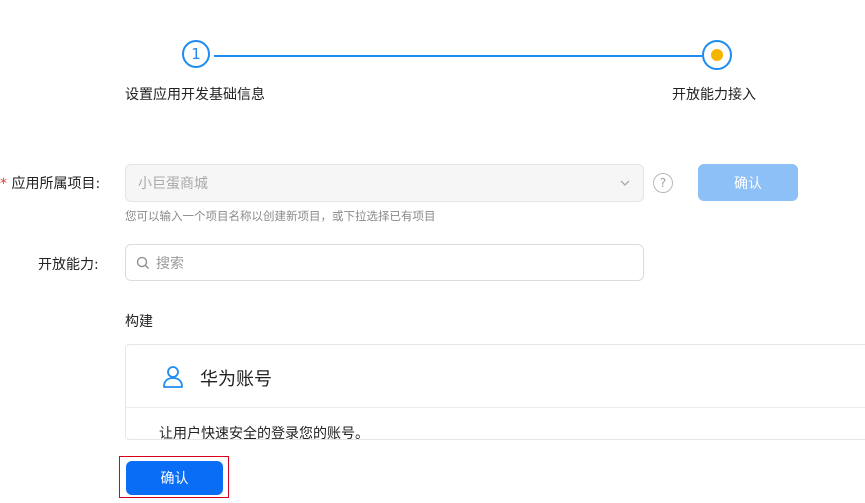 The width and height of the screenshot is (865, 503). I want to click on step-1-indicator: 1, so click(196, 54).